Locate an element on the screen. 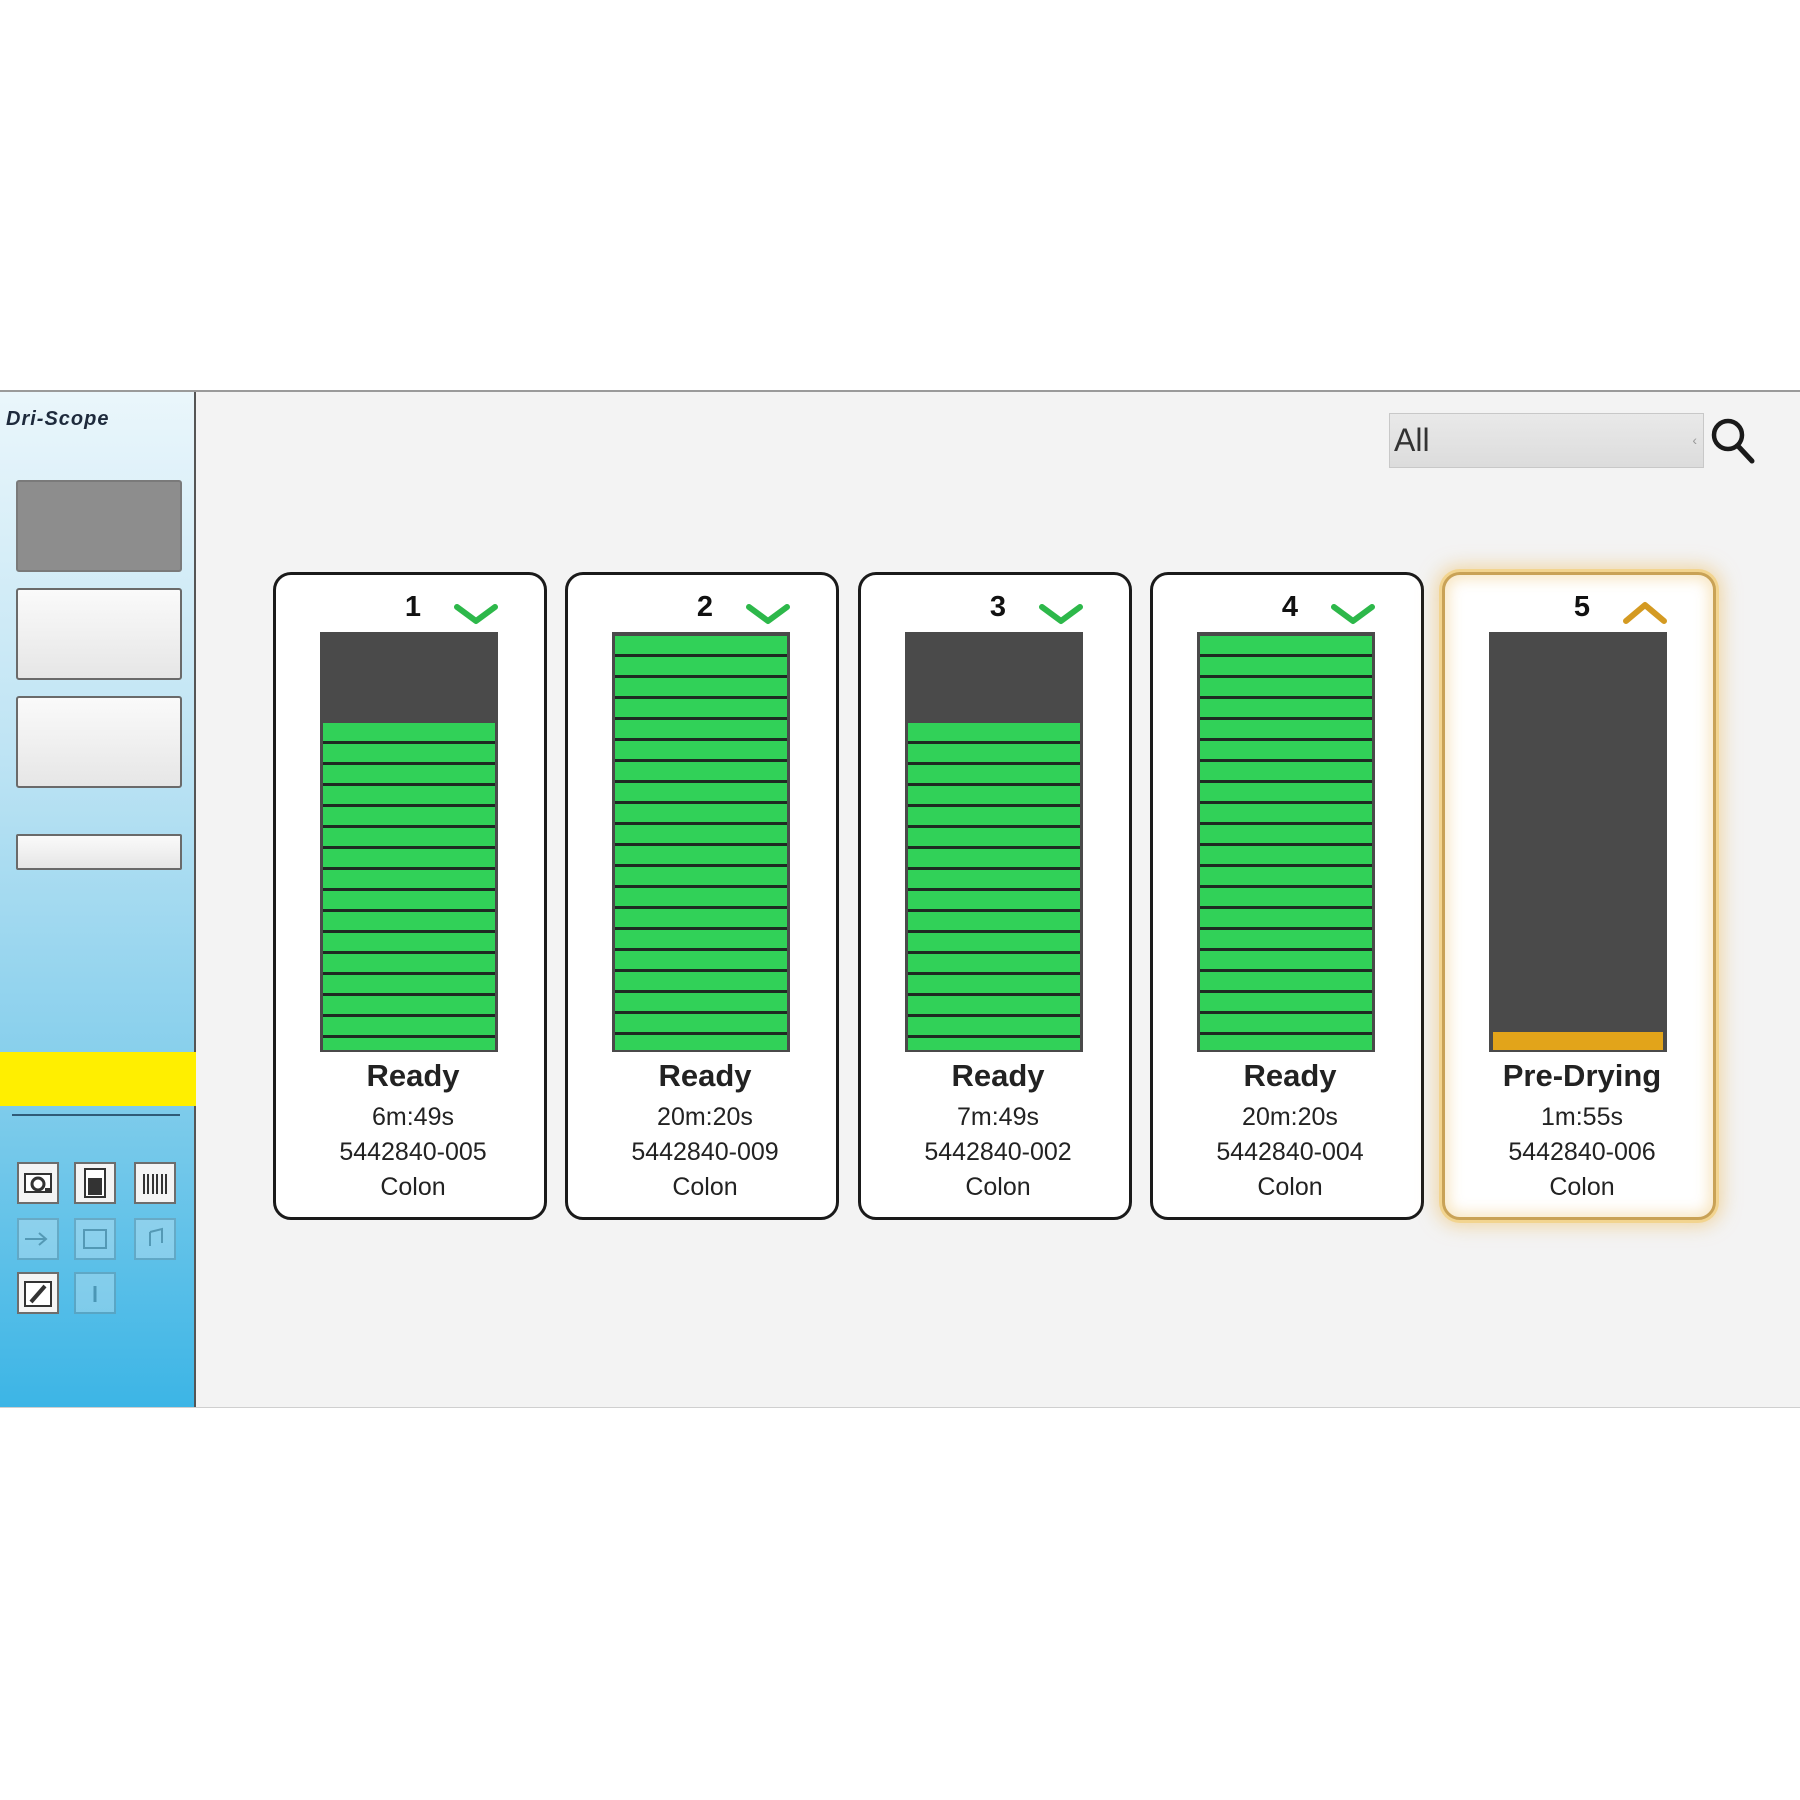 The height and width of the screenshot is (1800, 1800). cabinet-card-1: 1 Ready 6m:49s 5442840-005 Colon is located at coordinates (410, 896).